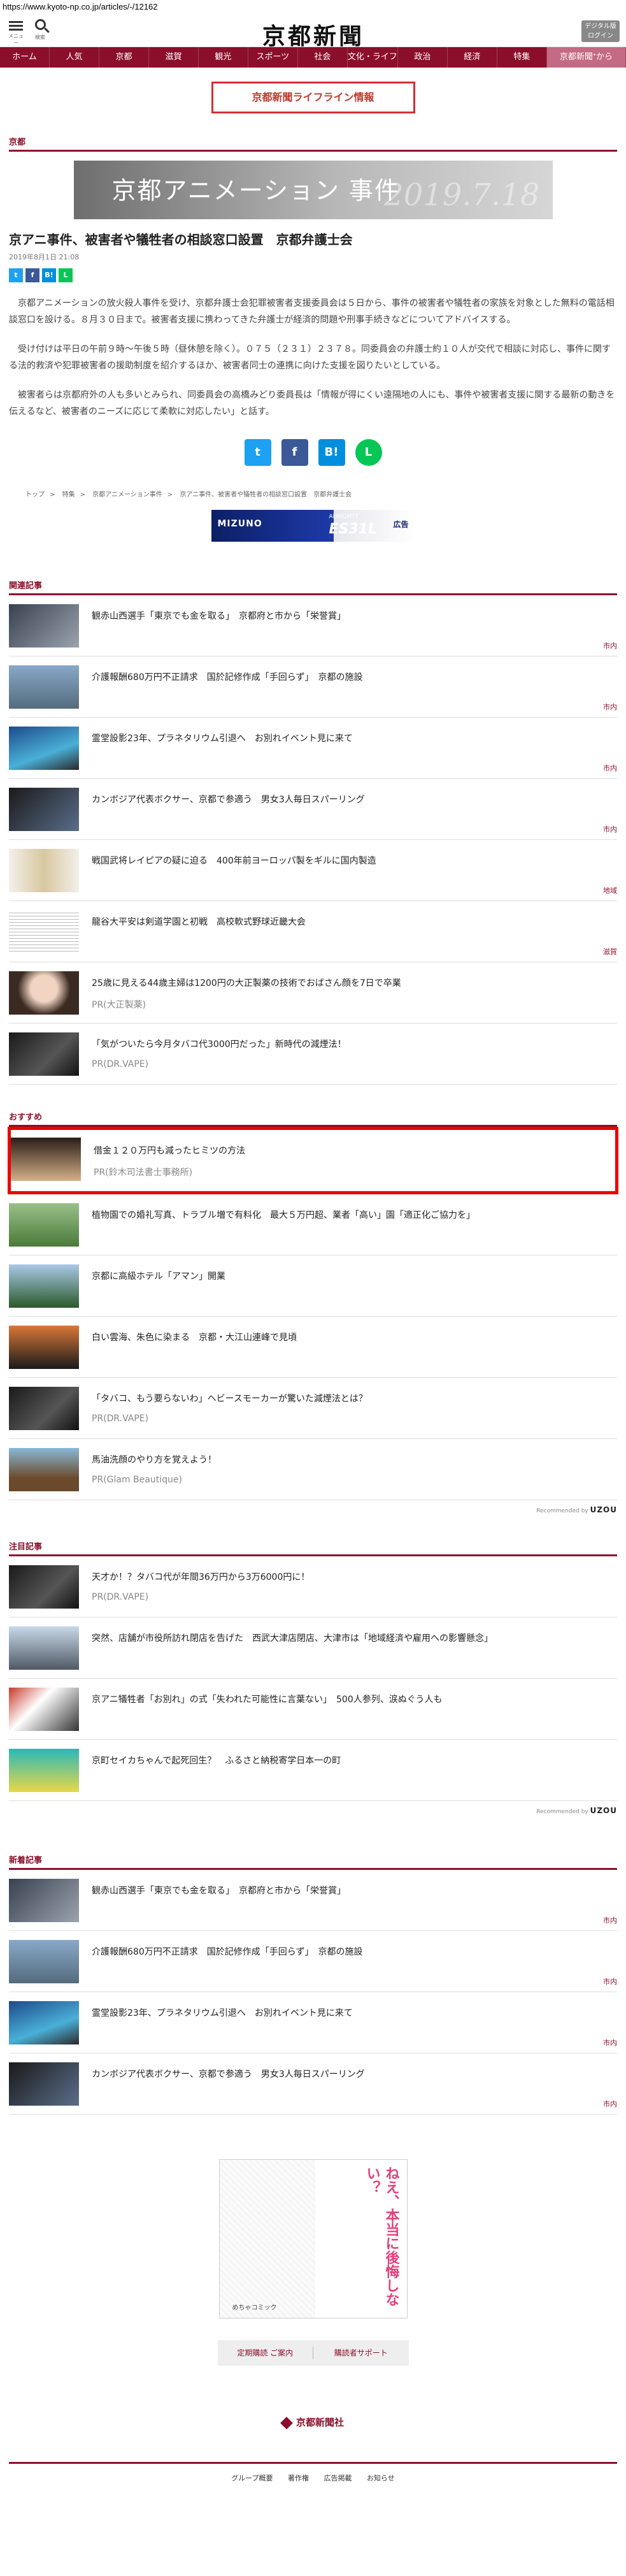 The height and width of the screenshot is (2576, 626). What do you see at coordinates (16, 39) in the screenshot?
I see `menu-label: メニュー` at bounding box center [16, 39].